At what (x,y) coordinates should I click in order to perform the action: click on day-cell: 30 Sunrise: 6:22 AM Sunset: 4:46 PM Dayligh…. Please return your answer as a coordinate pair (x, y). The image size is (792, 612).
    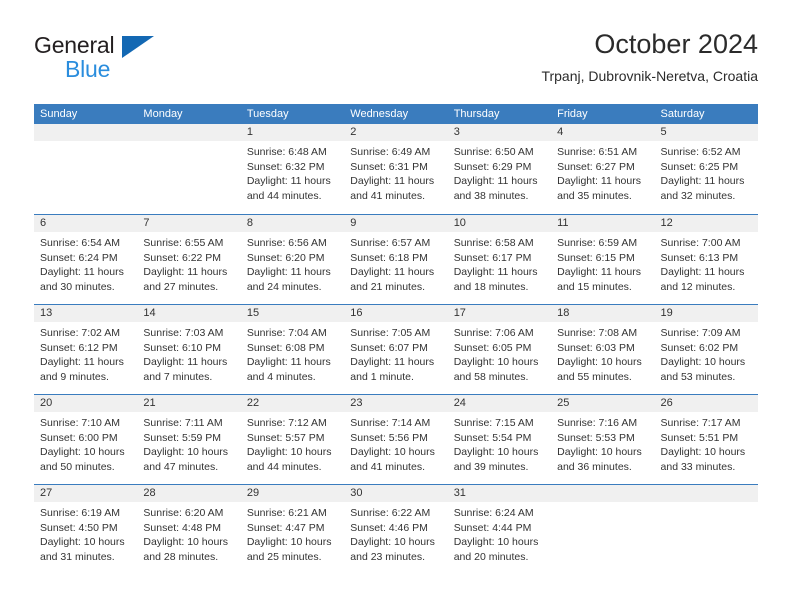
    Looking at the image, I should click on (396, 529).